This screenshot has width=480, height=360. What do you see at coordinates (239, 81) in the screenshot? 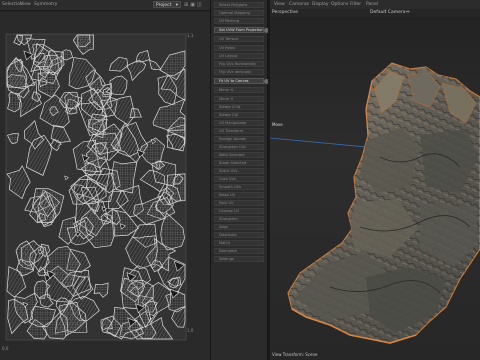
I see `tool-button-9: Fit UV to Canvas` at bounding box center [239, 81].